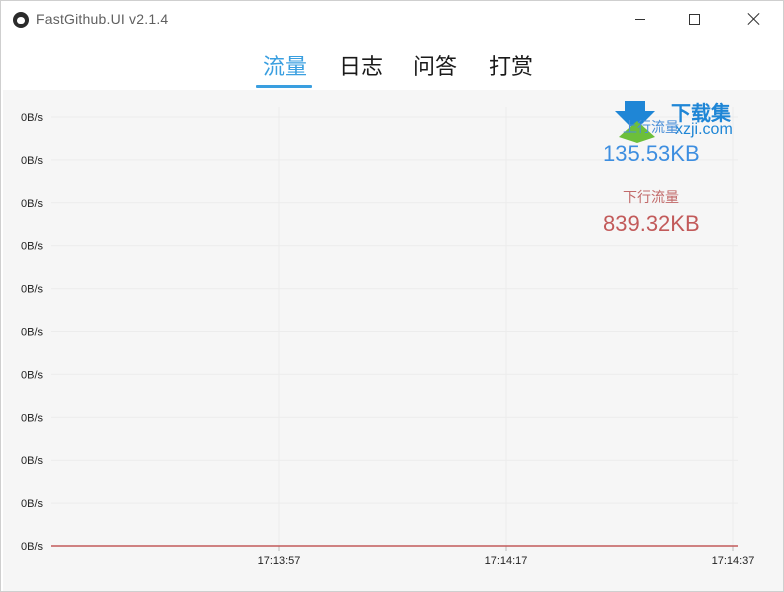 This screenshot has height=592, width=784. What do you see at coordinates (279, 561) in the screenshot?
I see `x-tick-label: 17:13:57` at bounding box center [279, 561].